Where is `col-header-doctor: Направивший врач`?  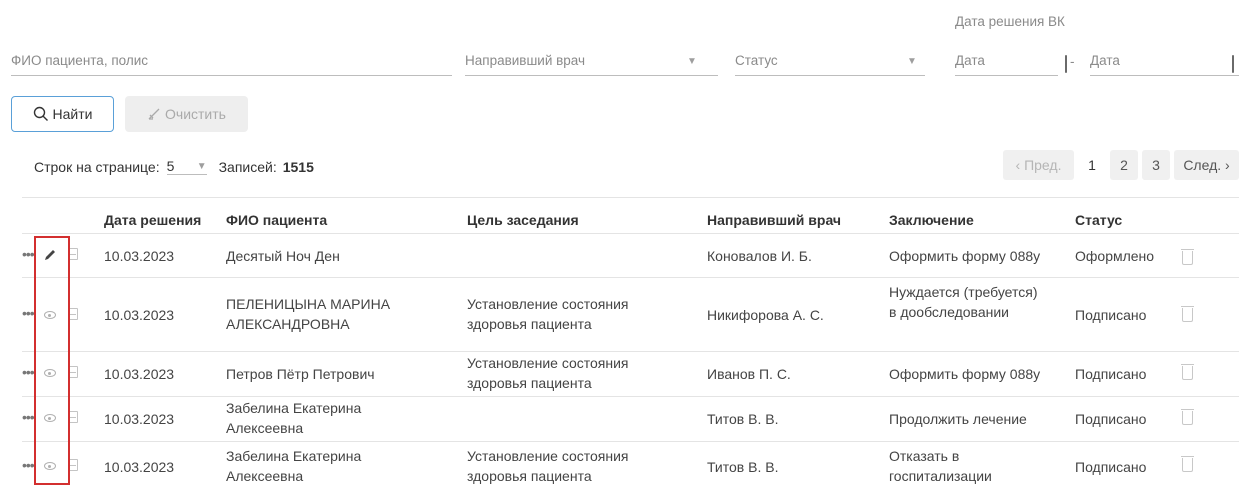
col-header-doctor: Направивший врач is located at coordinates (774, 220).